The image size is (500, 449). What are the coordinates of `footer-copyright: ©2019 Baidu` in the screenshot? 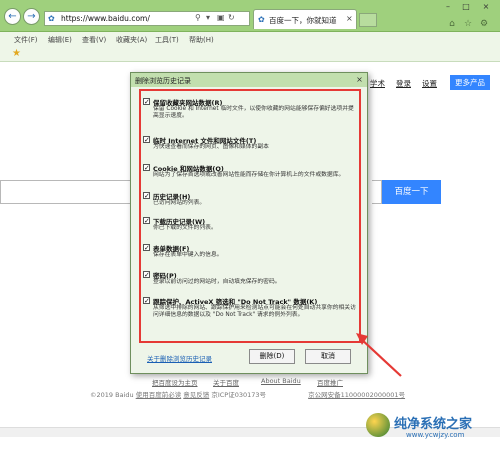 It's located at (112, 395).